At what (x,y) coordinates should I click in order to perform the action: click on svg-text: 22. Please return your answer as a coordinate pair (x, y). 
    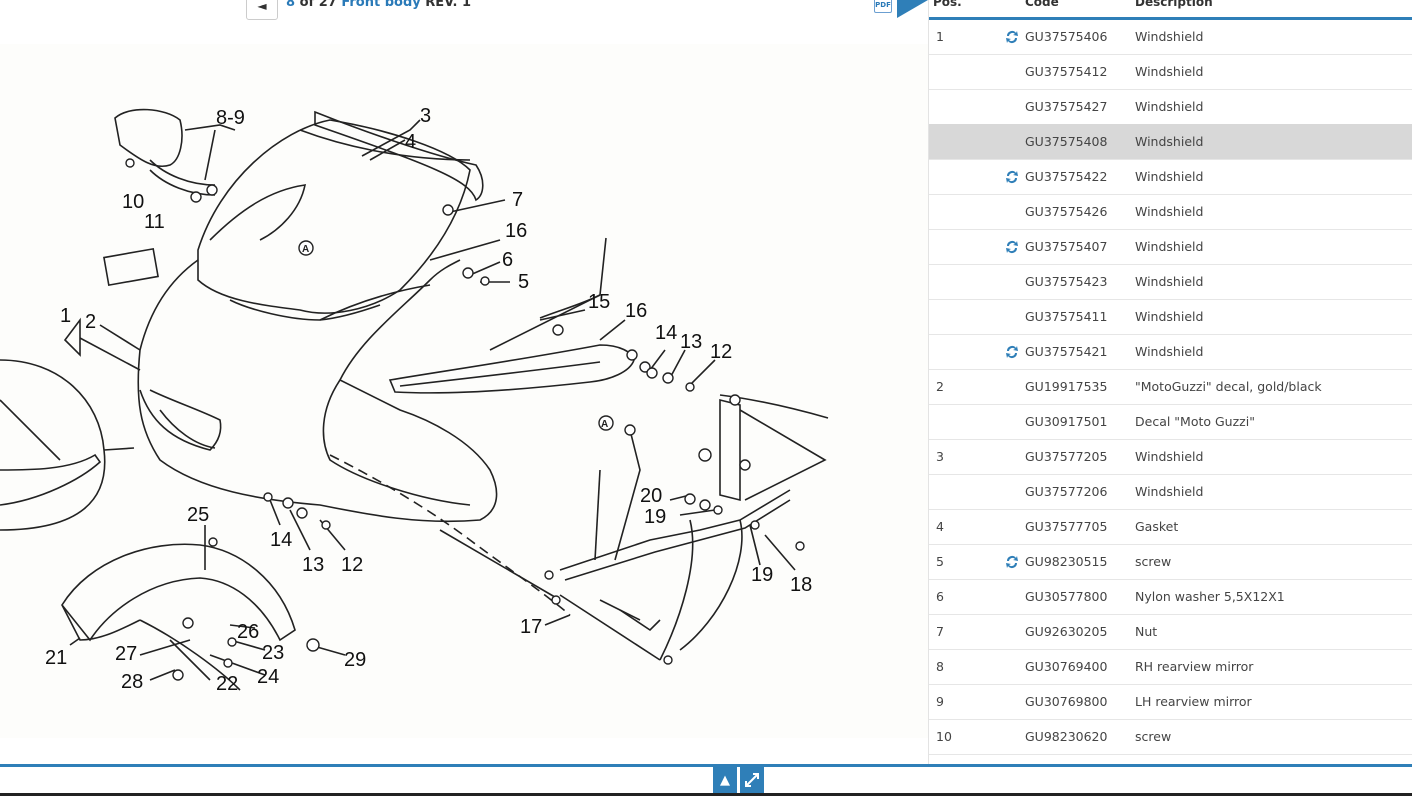
    Looking at the image, I should click on (227, 684).